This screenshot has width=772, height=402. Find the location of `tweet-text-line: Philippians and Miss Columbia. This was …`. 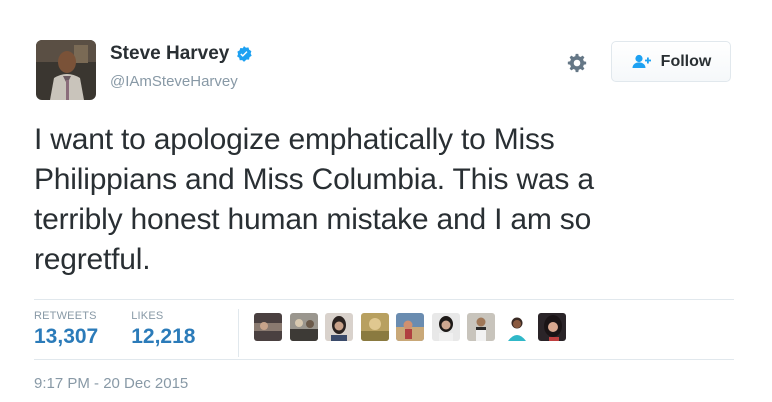

tweet-text-line: Philippians and Miss Columbia. This was … is located at coordinates (314, 179).